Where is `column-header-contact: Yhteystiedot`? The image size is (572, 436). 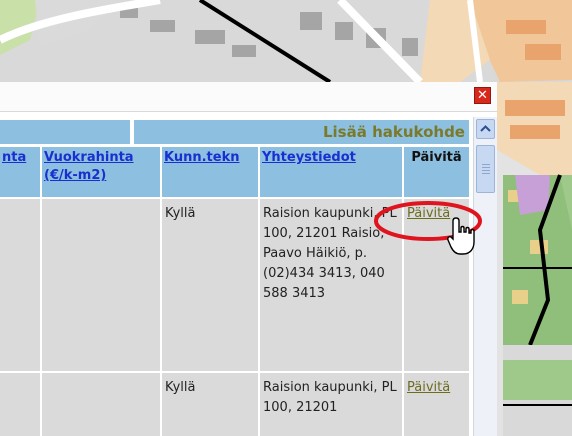 column-header-contact: Yhteystiedot is located at coordinates (331, 172).